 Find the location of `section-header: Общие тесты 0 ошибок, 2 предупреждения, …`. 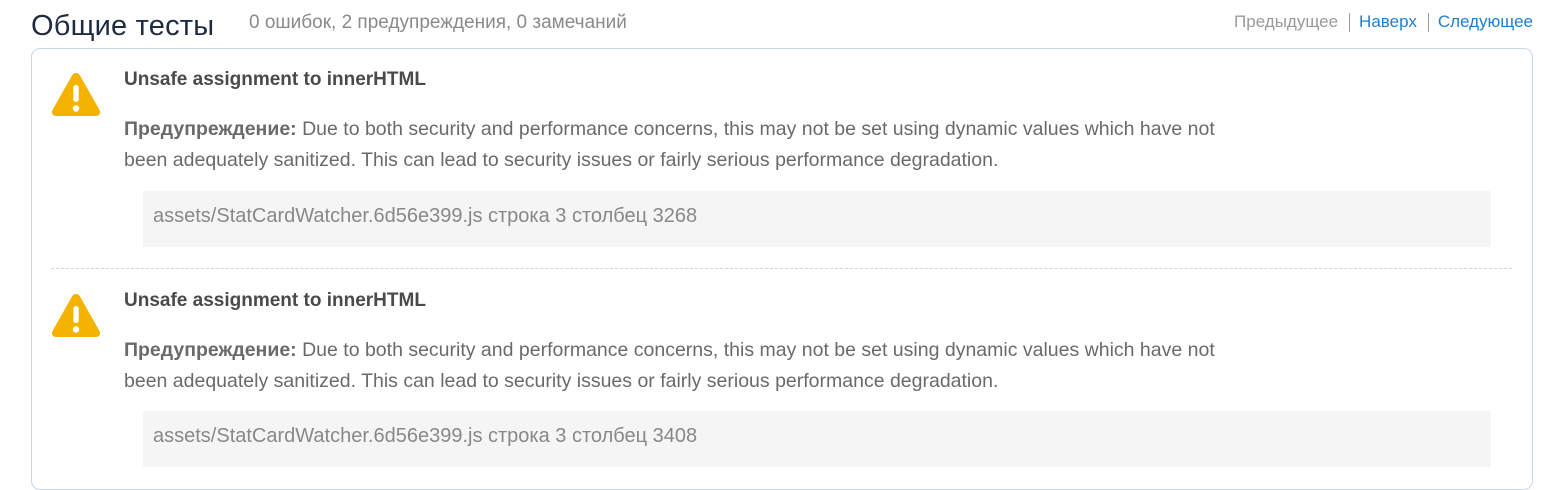

section-header: Общие тесты 0 ошибок, 2 предупреждения, … is located at coordinates (782, 24).